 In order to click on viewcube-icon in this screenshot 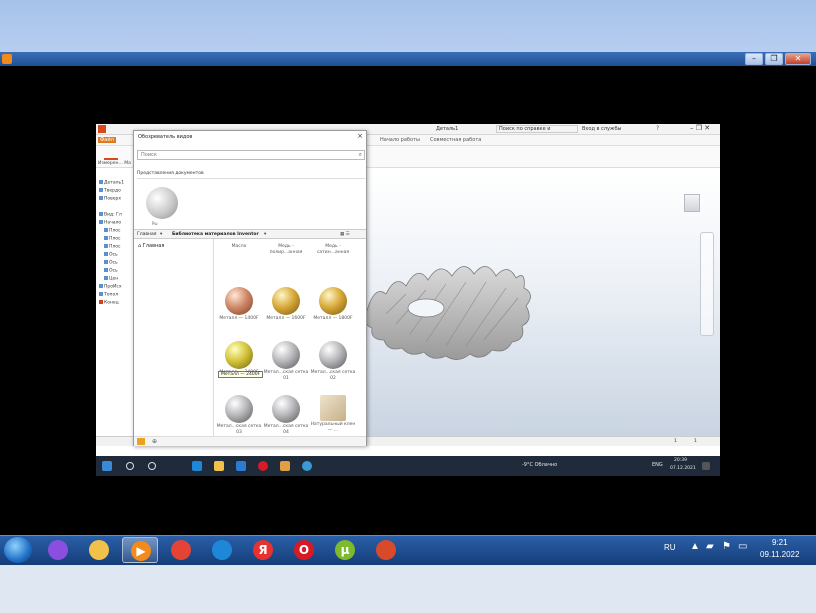, I will do `click(692, 203)`.